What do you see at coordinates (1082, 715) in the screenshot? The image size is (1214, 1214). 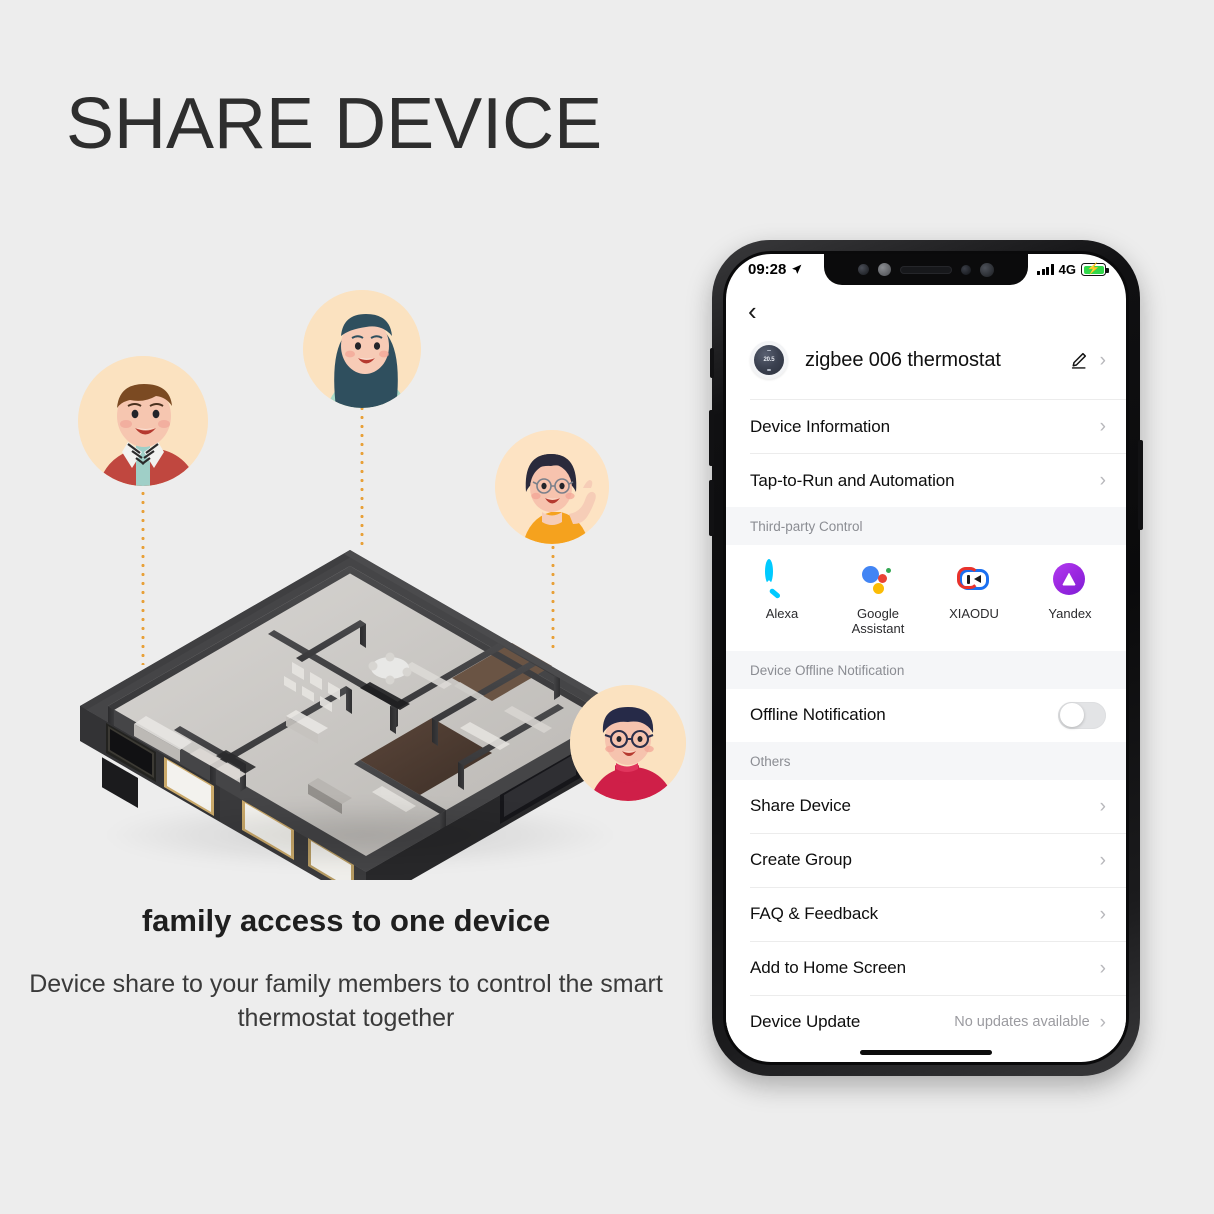 I see `offline-notification-toggle` at bounding box center [1082, 715].